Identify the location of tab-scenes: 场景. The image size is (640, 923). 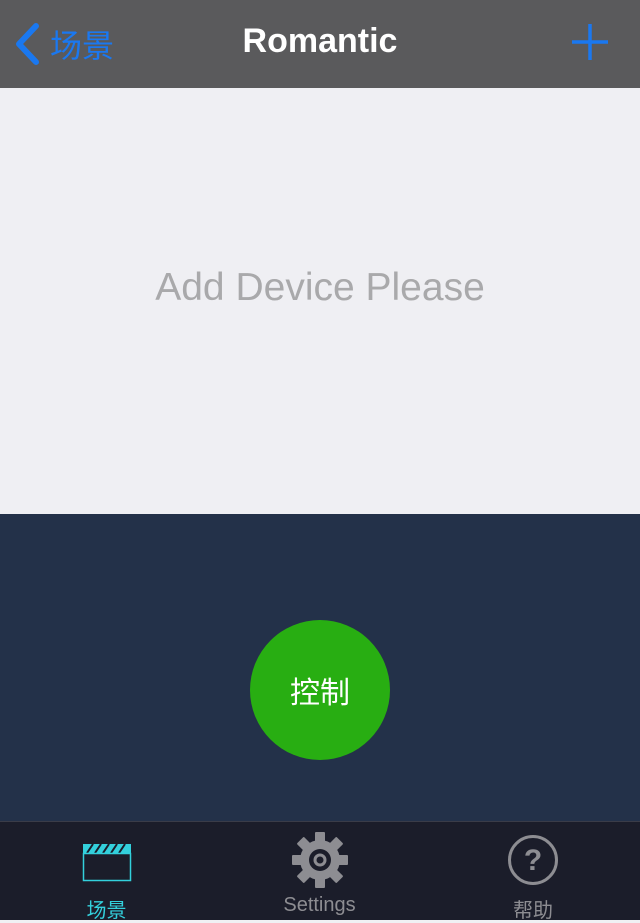
(106, 872).